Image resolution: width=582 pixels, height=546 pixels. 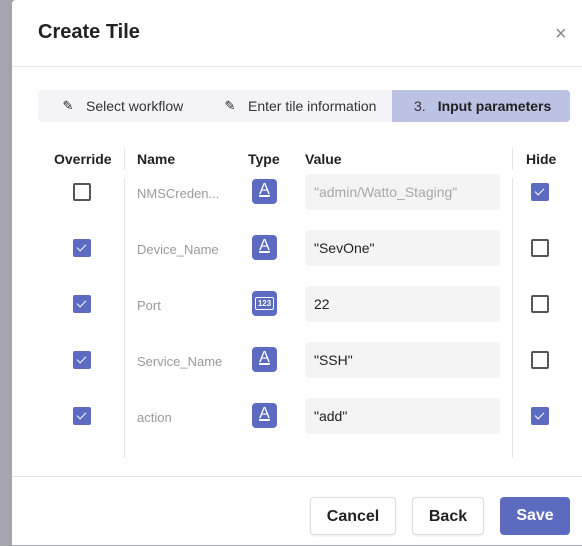 I want to click on table-row: action A "add", so click(x=308, y=428).